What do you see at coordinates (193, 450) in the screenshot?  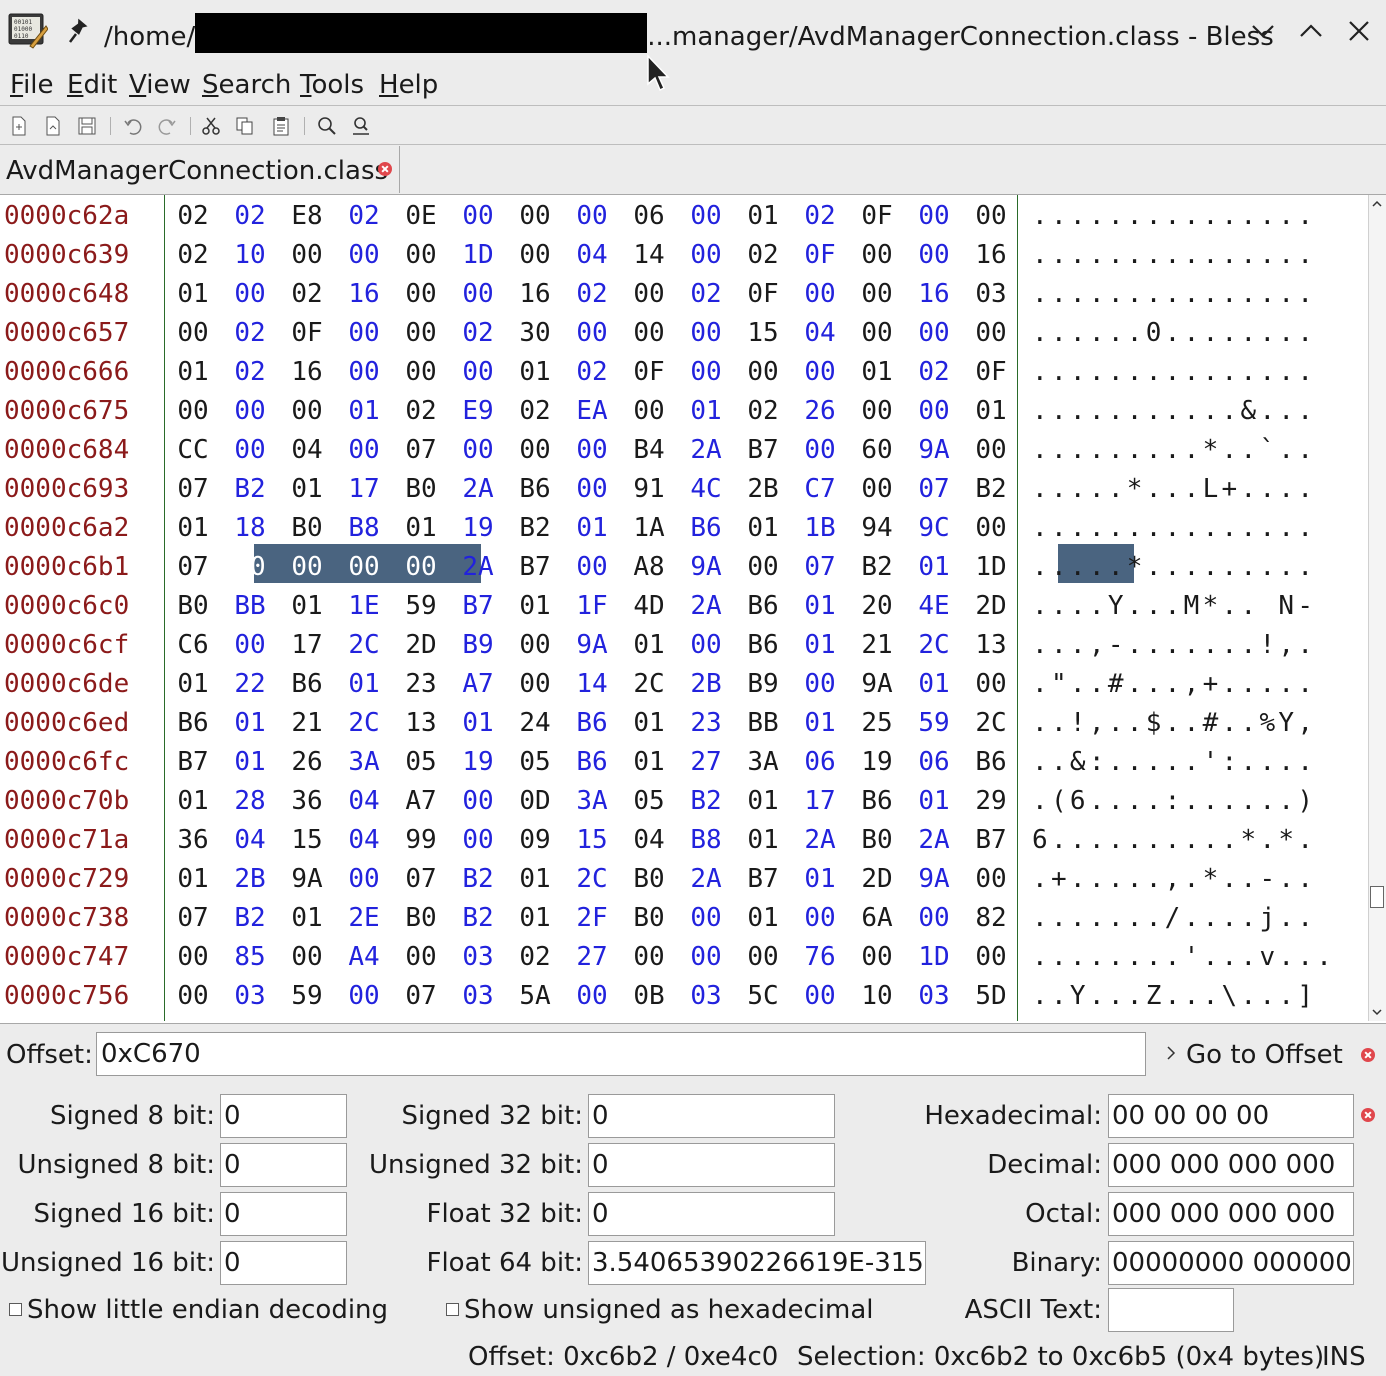 I see `hex-byte: CC` at bounding box center [193, 450].